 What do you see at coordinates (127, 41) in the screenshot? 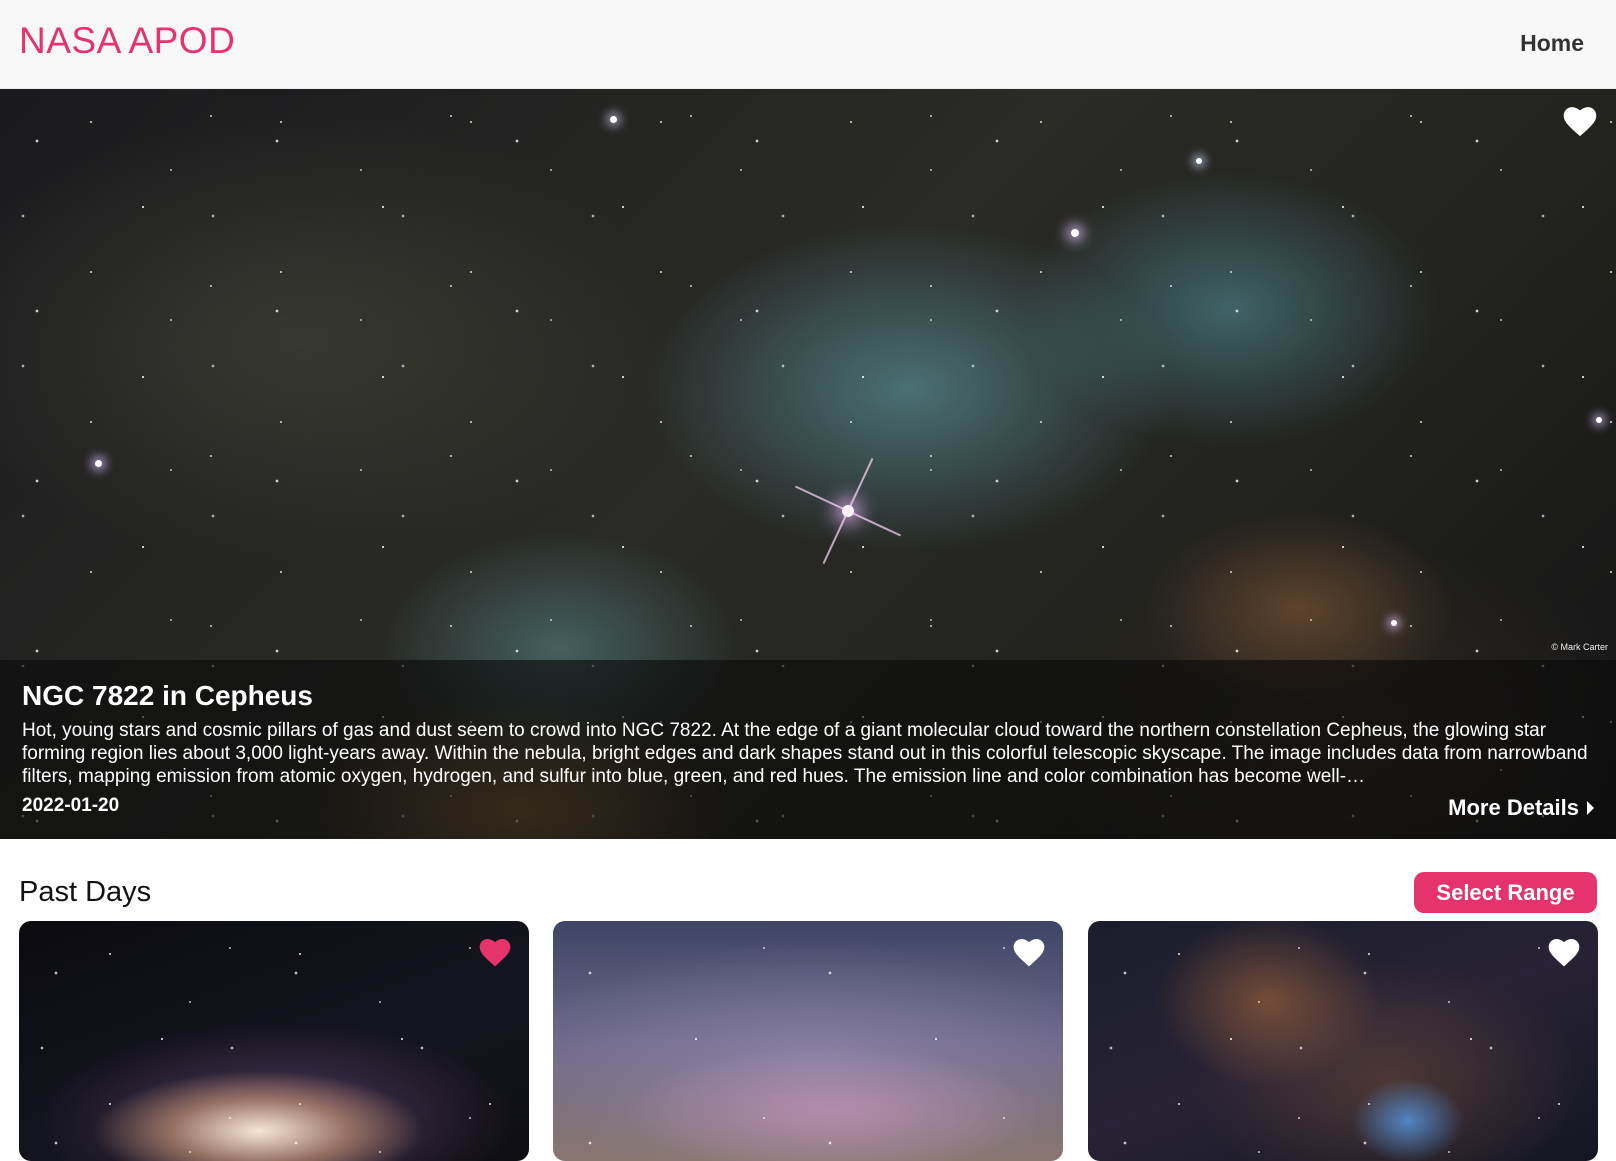
I see `brand-logo: NASA APOD` at bounding box center [127, 41].